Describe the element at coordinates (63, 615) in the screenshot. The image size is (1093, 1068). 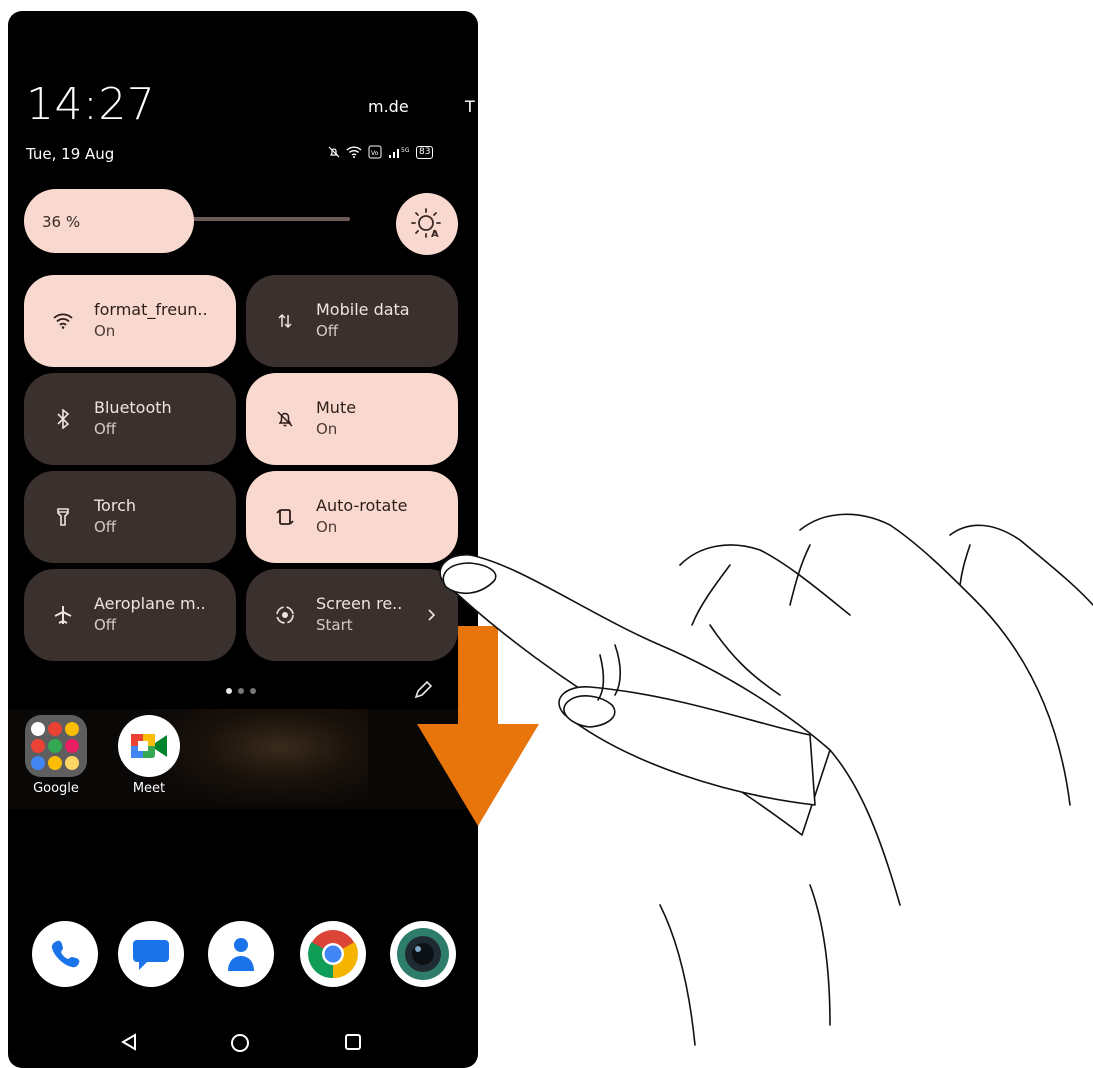
I see `aeroplane-icon` at that location.